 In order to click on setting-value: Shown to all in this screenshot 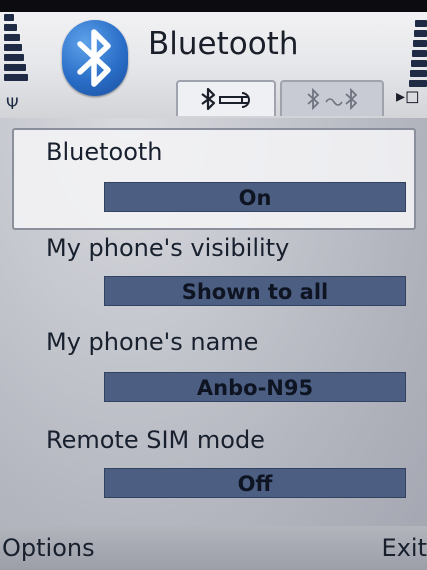, I will do `click(255, 291)`.